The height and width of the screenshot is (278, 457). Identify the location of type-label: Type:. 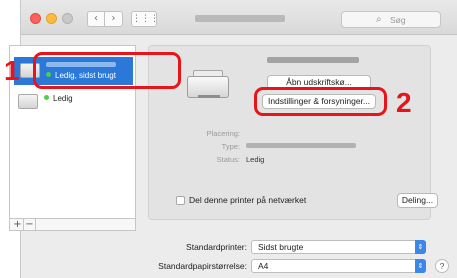
(230, 146).